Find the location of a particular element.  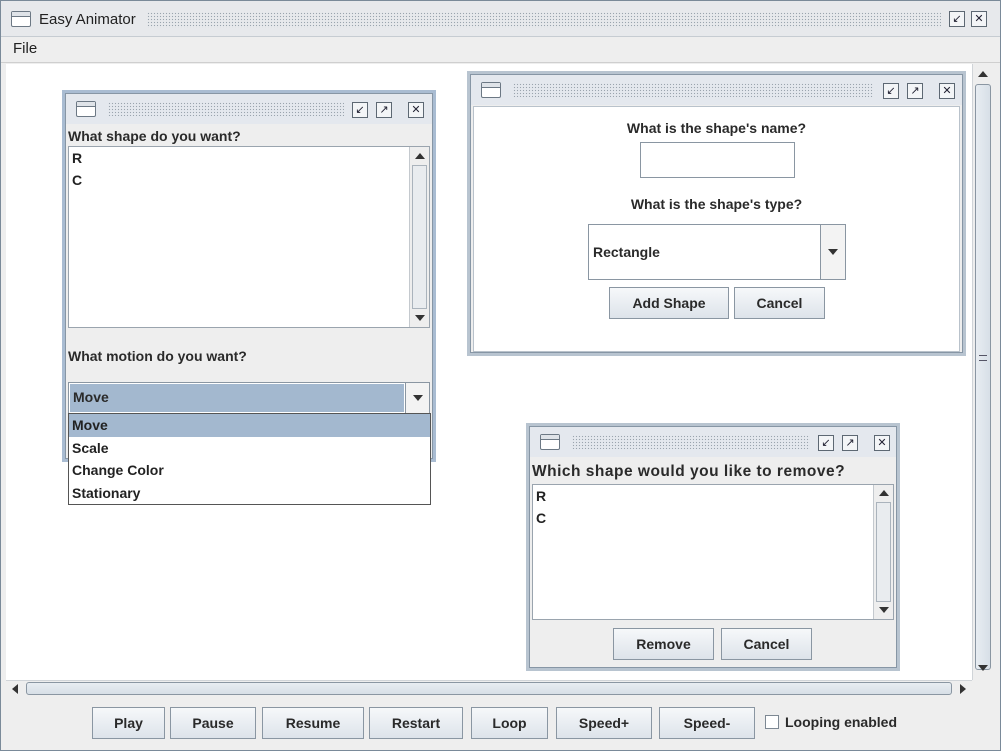

combo-selection is located at coordinates (237, 398).